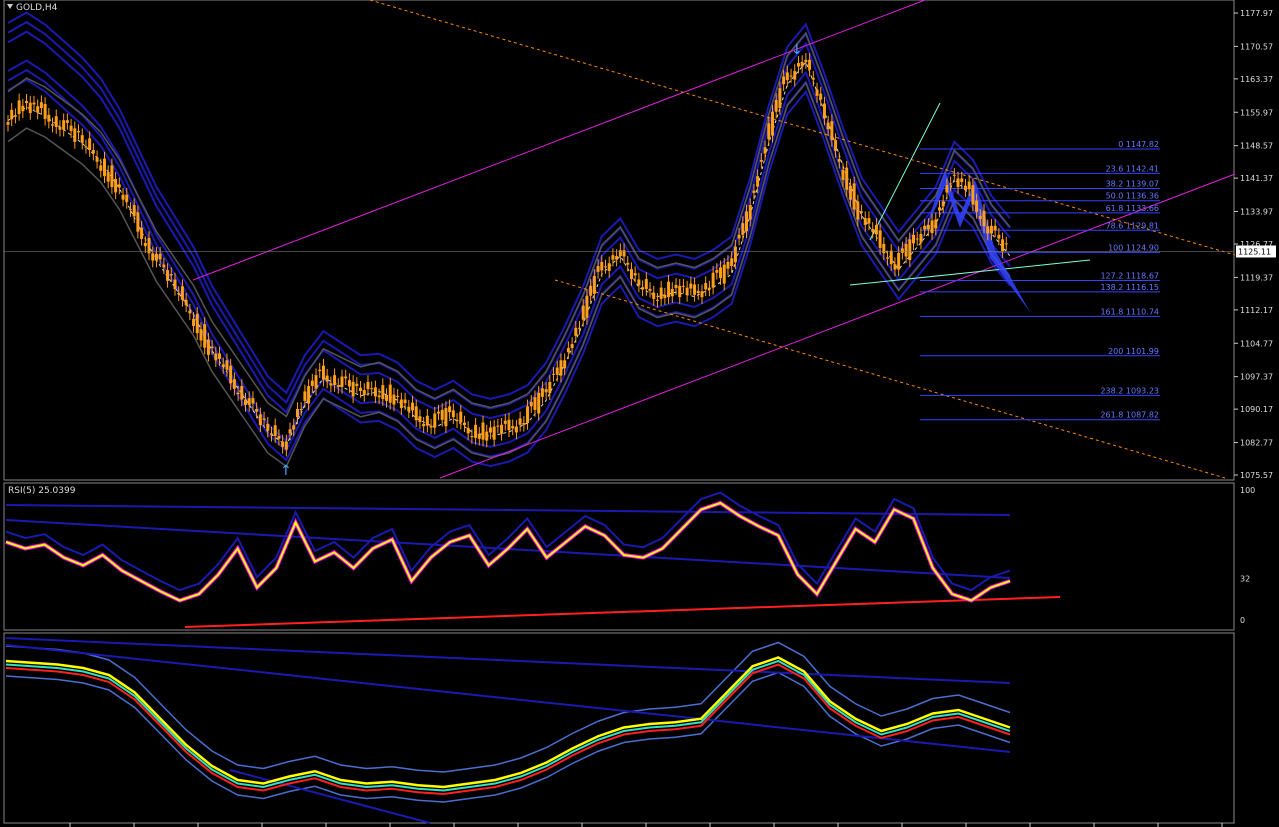 Image resolution: width=1279 pixels, height=827 pixels. Describe the element at coordinates (1132, 208) in the screenshot. I see `fib-level-label: 61.8 1133.66` at that location.